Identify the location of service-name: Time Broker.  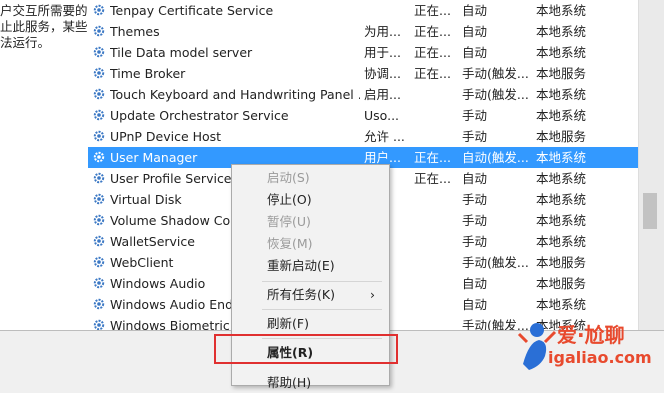
(148, 73).